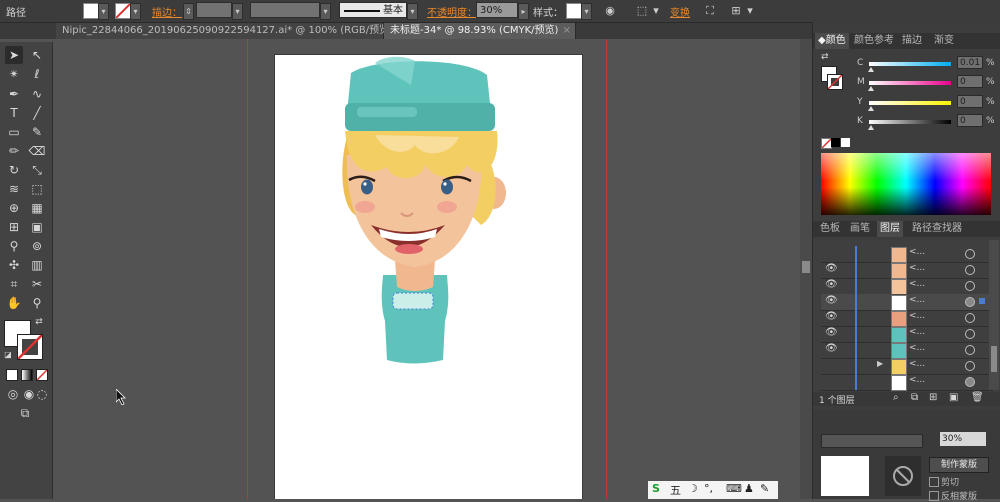  Describe the element at coordinates (27, 375) in the screenshot. I see `gradient-mode-icon` at that location.